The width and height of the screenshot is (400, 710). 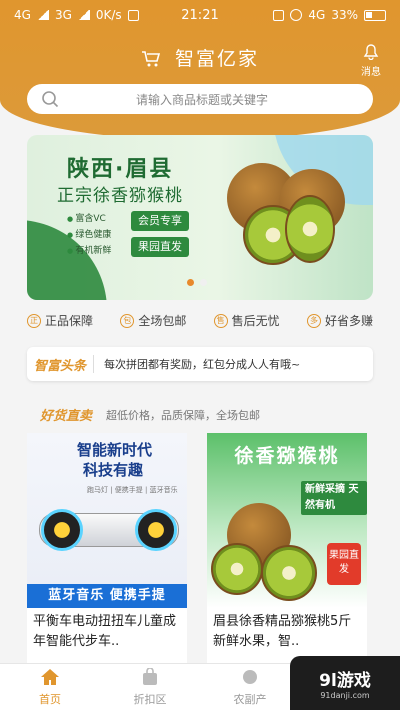 I want to click on after-sales-icon: 售, so click(x=220, y=320).